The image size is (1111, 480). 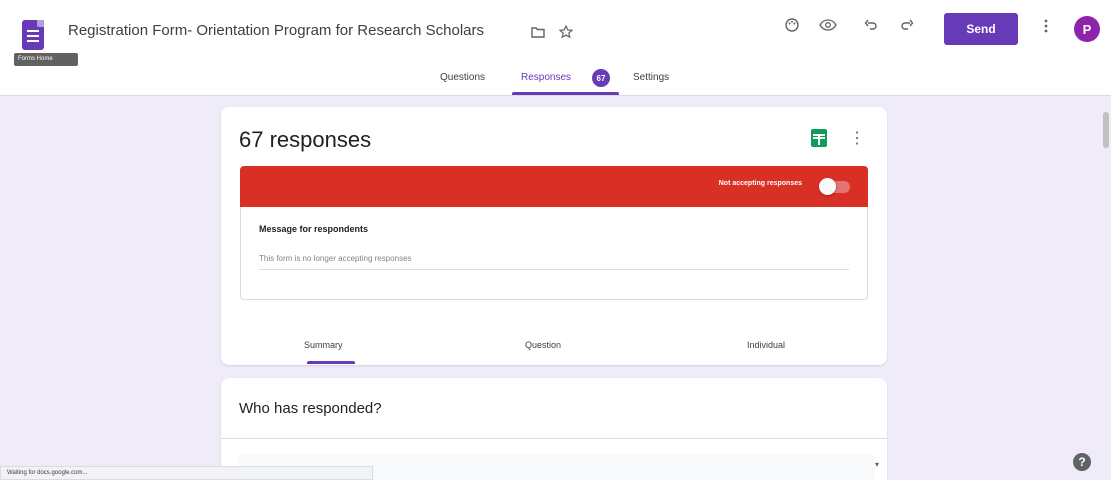 What do you see at coordinates (565, 93) in the screenshot?
I see `tab-active-indicator` at bounding box center [565, 93].